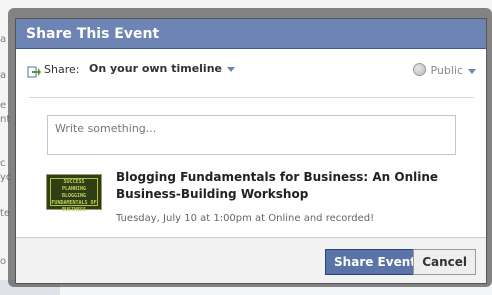 This screenshot has height=295, width=492. I want to click on share-event-button: Share Event, so click(375, 262).